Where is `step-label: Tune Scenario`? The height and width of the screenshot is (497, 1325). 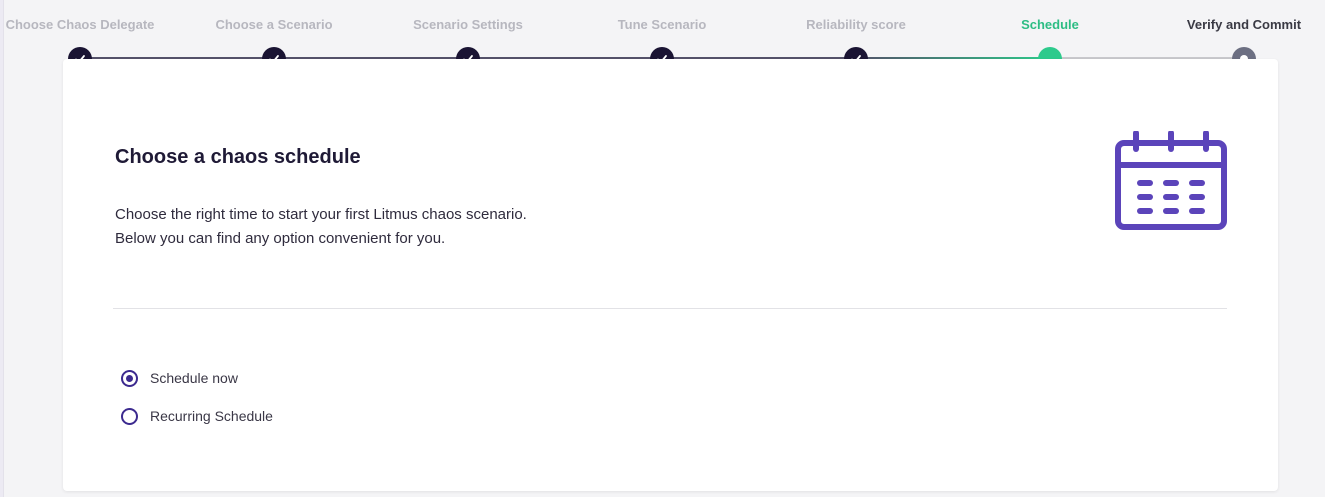 step-label: Tune Scenario is located at coordinates (662, 24).